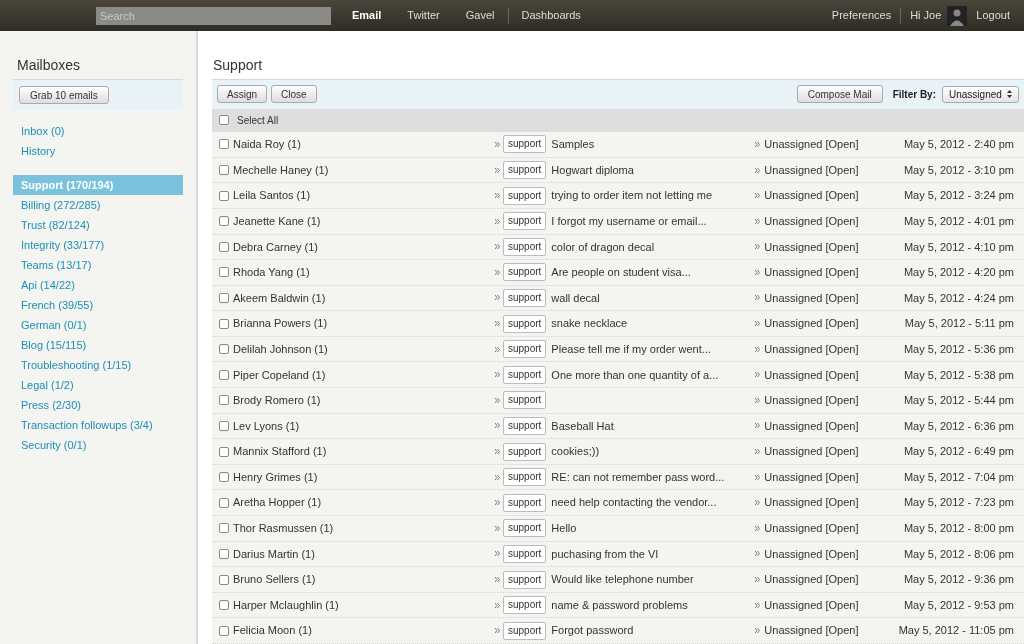  I want to click on subject-link: Baseball Hat, so click(653, 426).